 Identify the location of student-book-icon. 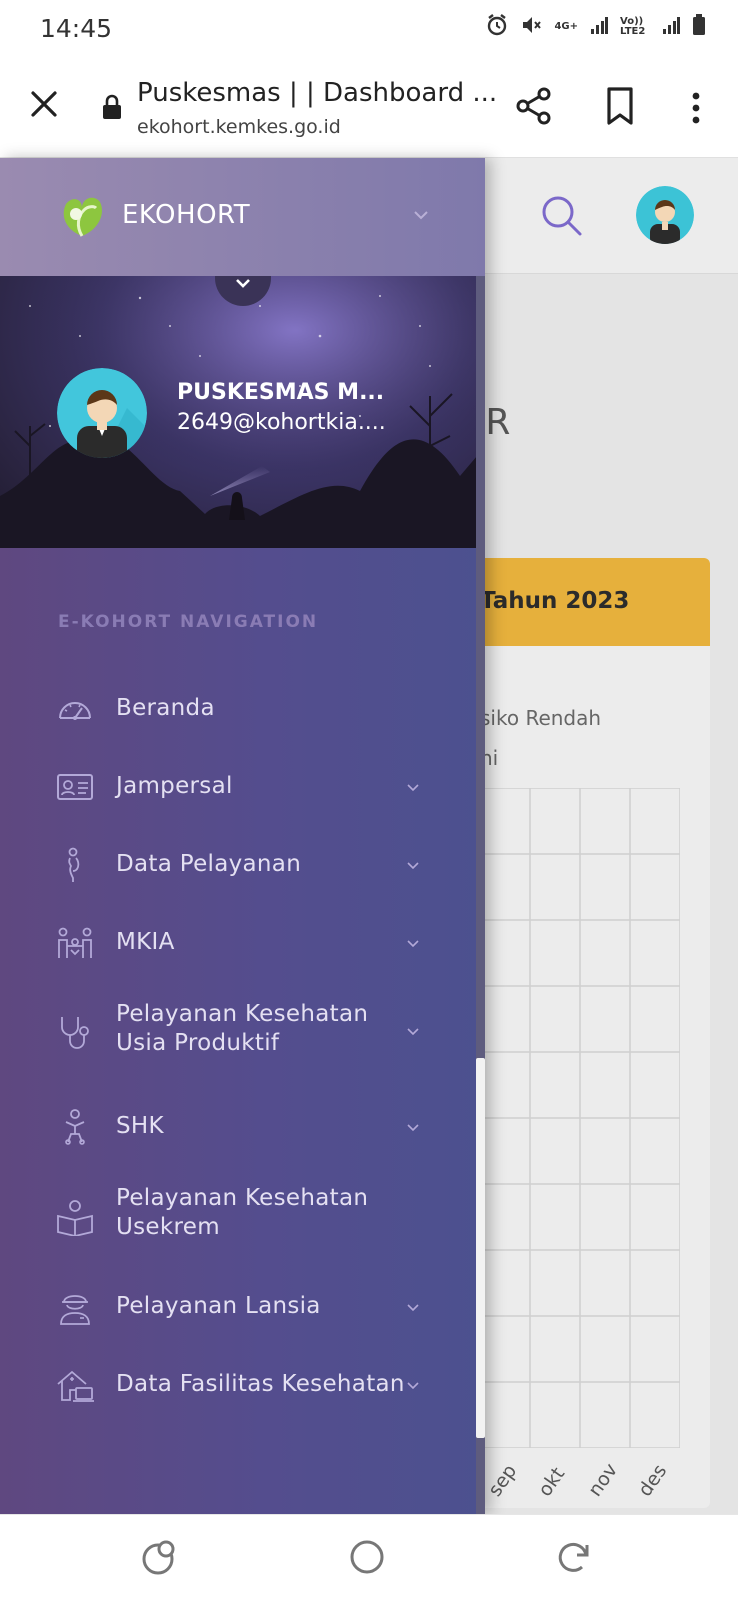
(75, 1218).